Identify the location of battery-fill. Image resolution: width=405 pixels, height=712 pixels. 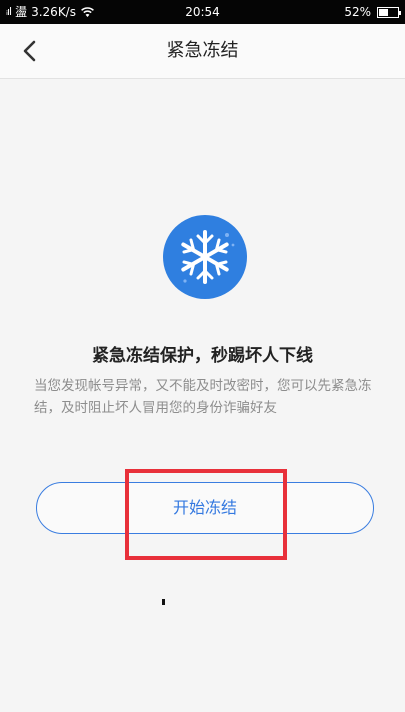
(383, 12).